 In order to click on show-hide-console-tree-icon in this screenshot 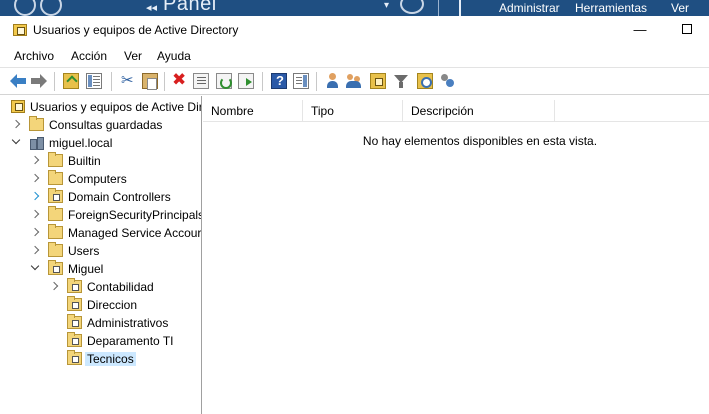, I will do `click(94, 81)`.